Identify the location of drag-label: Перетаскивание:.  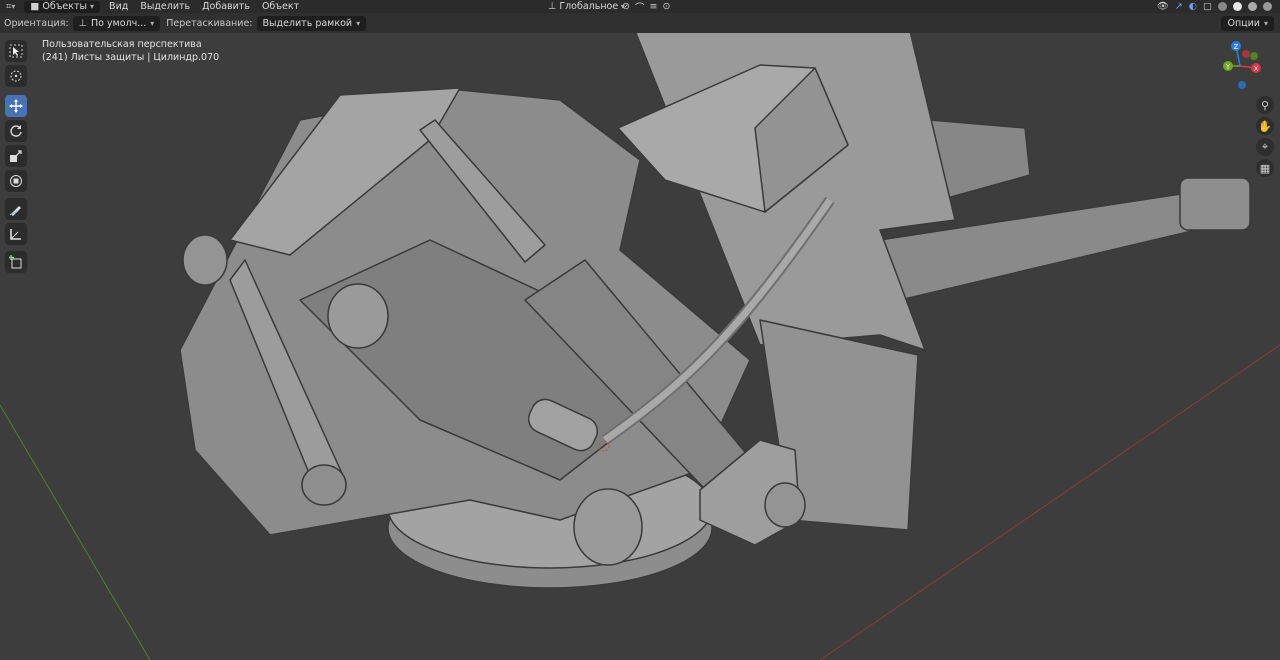
(209, 23).